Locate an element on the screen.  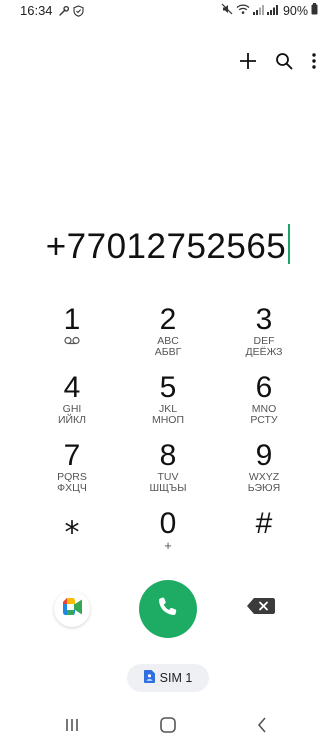
status-time: 16:34 is located at coordinates (36, 10).